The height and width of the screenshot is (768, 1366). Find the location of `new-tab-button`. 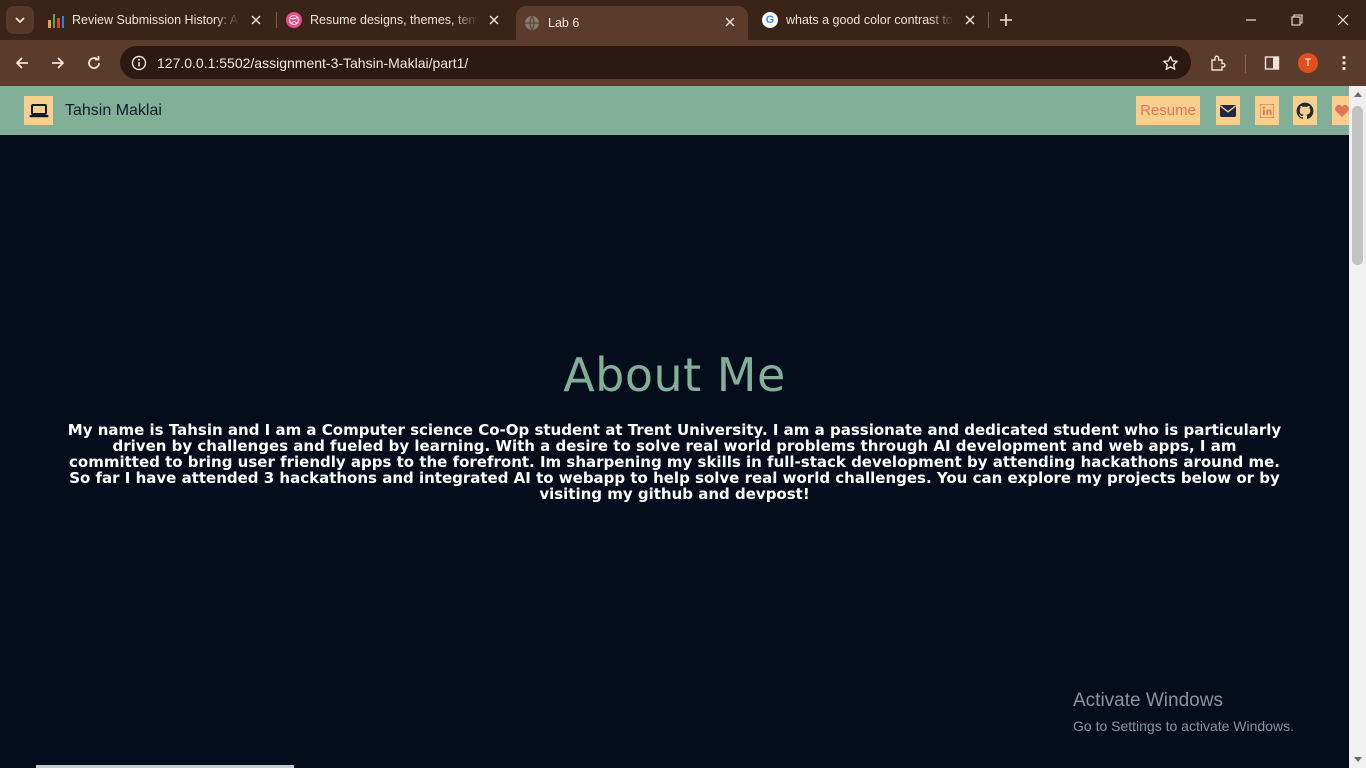

new-tab-button is located at coordinates (1006, 20).